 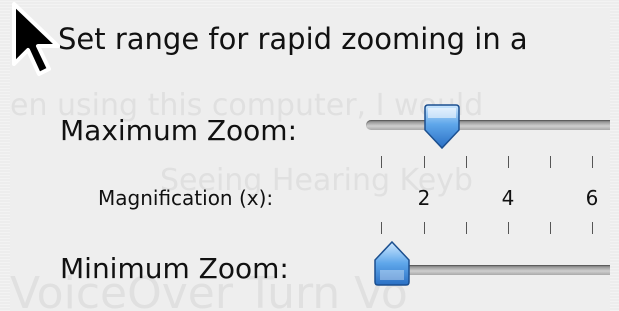 What do you see at coordinates (392, 263) in the screenshot?
I see `minimum-zoom-thumb` at bounding box center [392, 263].